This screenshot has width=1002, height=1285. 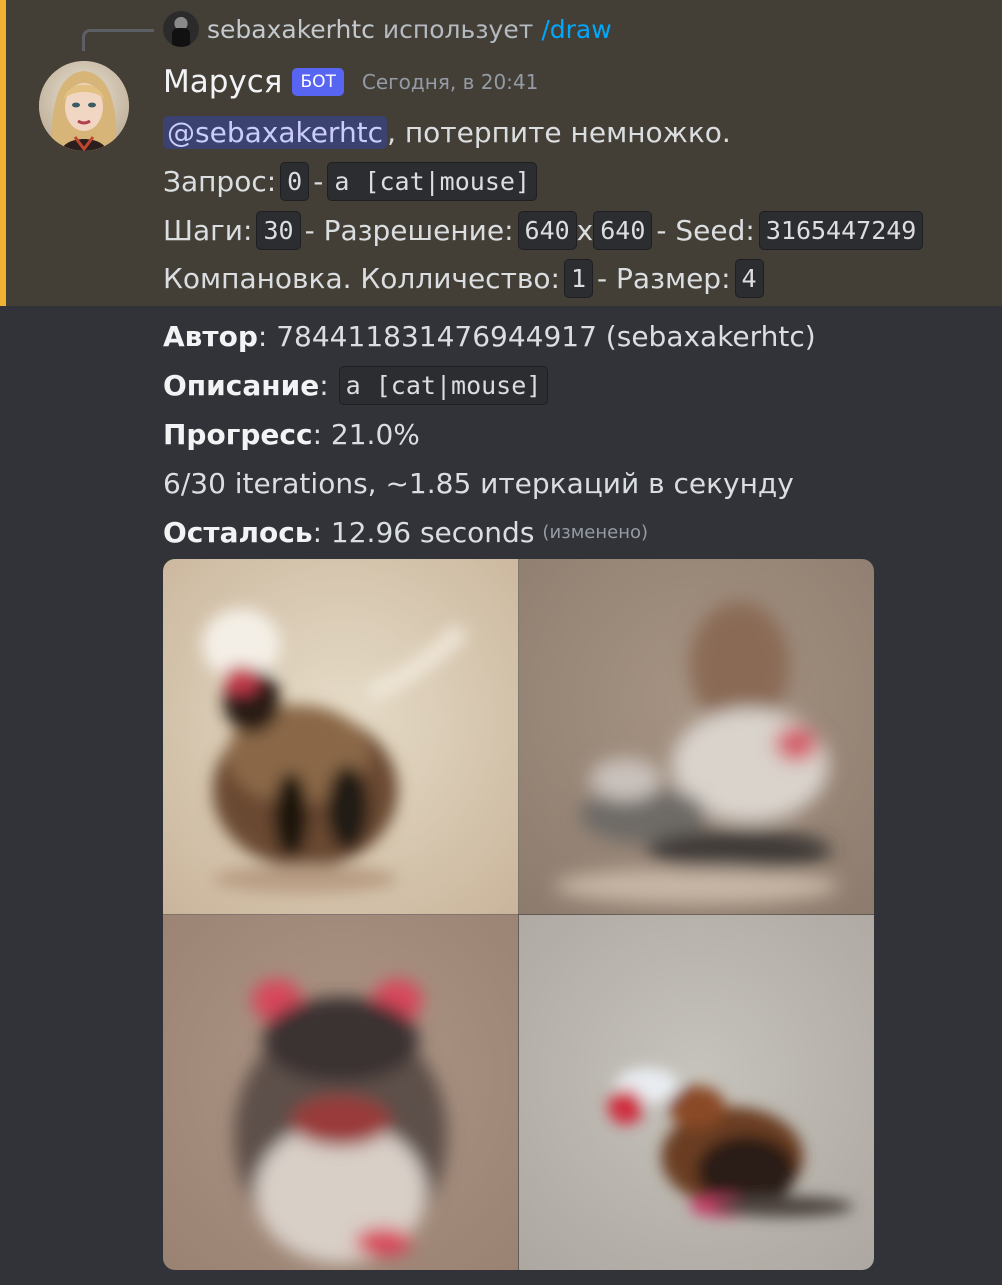 I want to click on size-label: - Размер:, so click(x=664, y=278).